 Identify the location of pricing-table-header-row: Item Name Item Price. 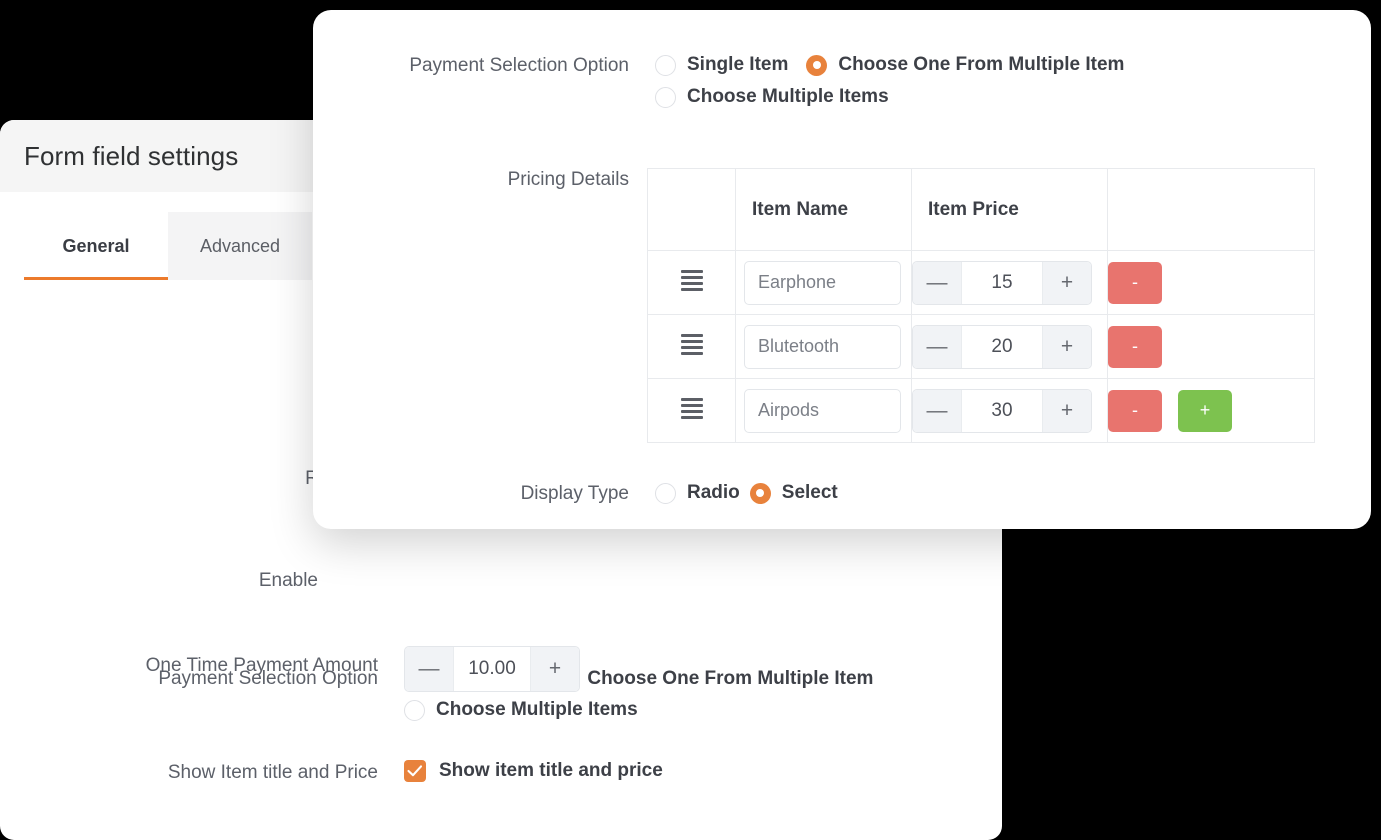
(981, 209).